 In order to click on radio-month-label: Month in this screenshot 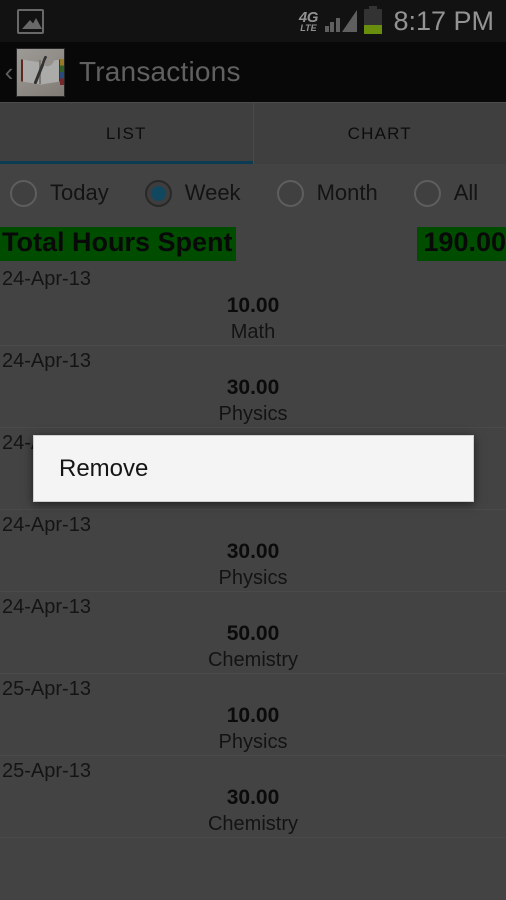, I will do `click(347, 192)`.